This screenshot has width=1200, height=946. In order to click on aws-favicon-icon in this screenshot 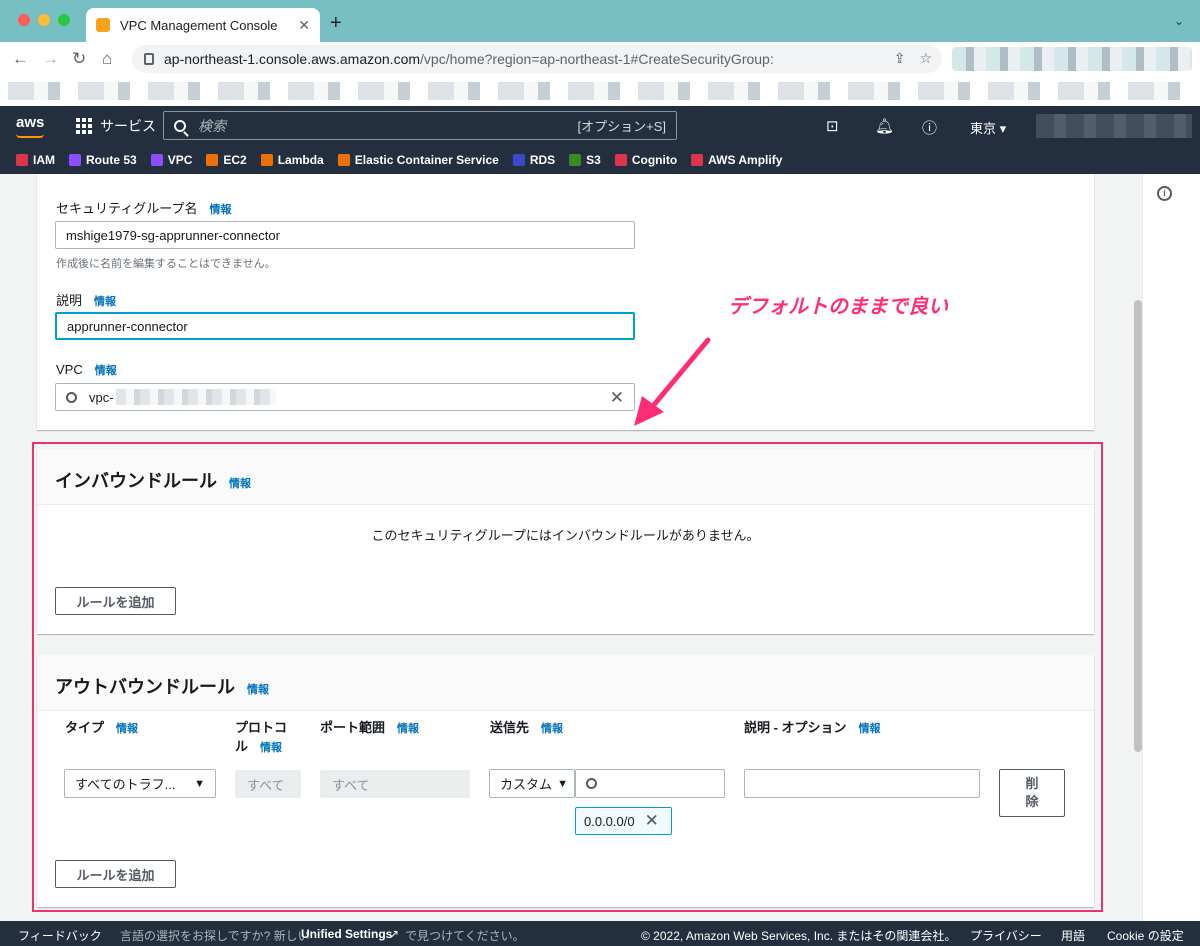, I will do `click(103, 25)`.